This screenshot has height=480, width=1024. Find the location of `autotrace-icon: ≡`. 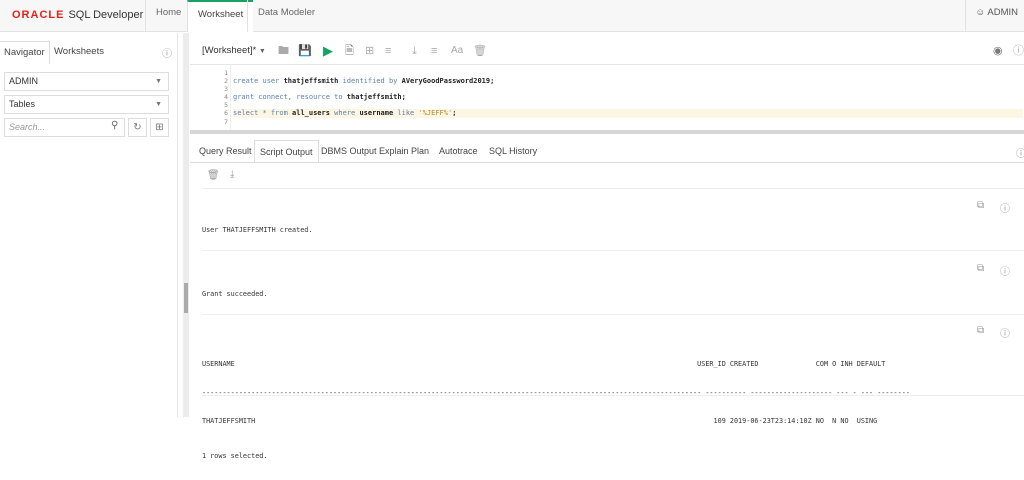

autotrace-icon: ≡ is located at coordinates (388, 51).